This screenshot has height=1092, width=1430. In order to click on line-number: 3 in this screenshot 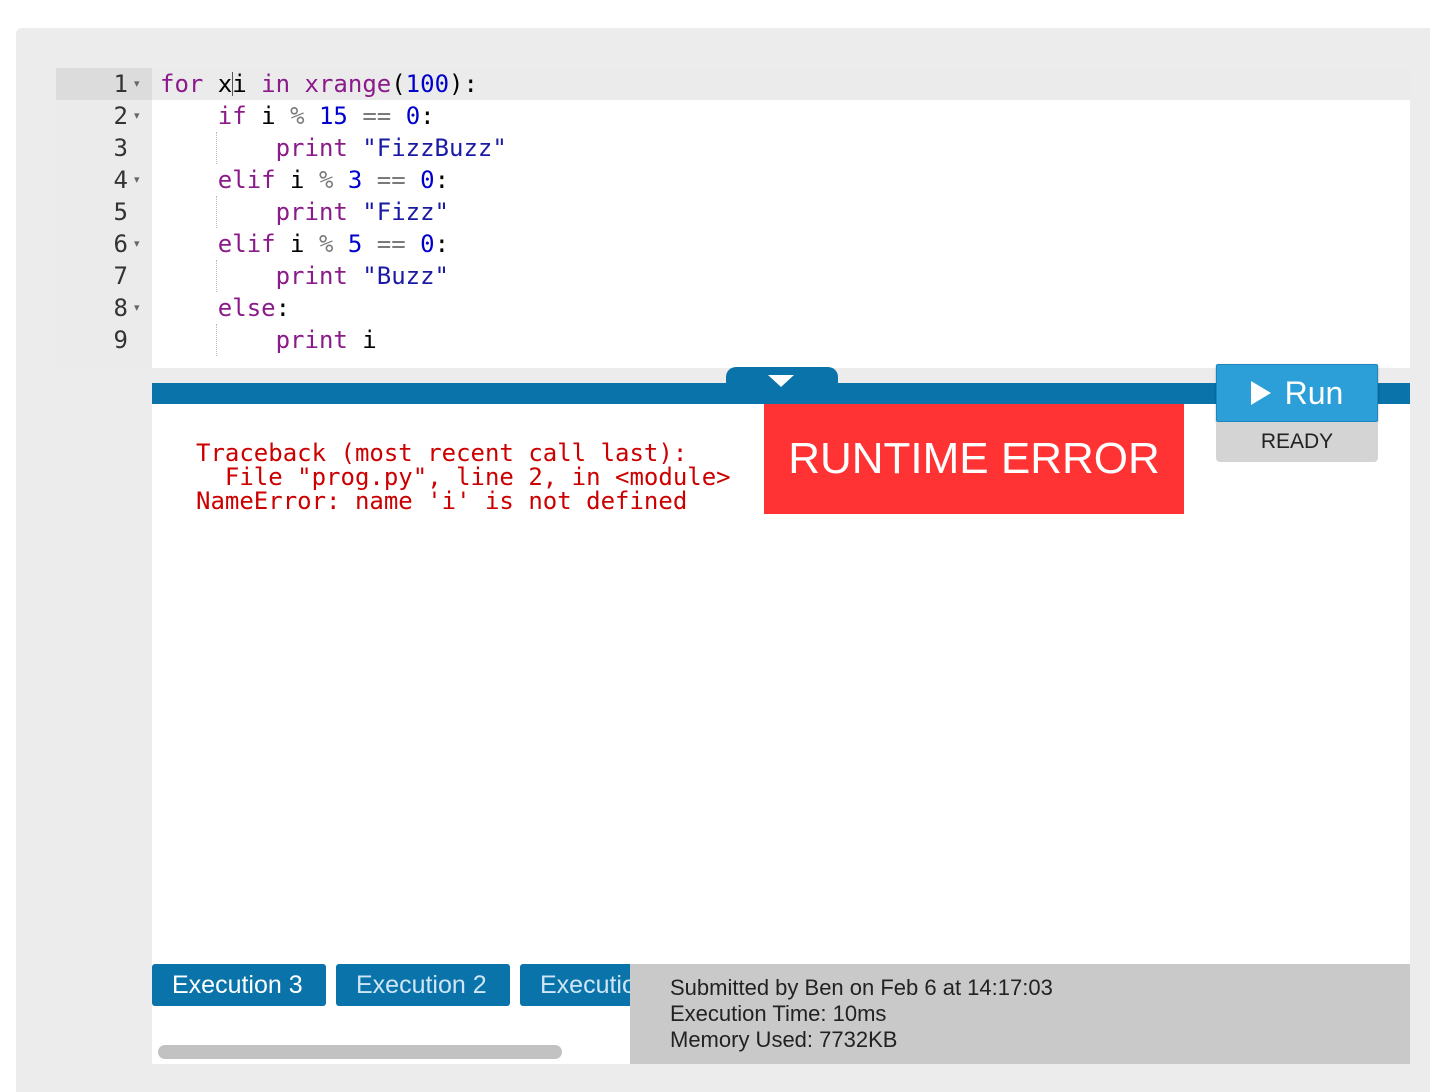, I will do `click(92, 148)`.